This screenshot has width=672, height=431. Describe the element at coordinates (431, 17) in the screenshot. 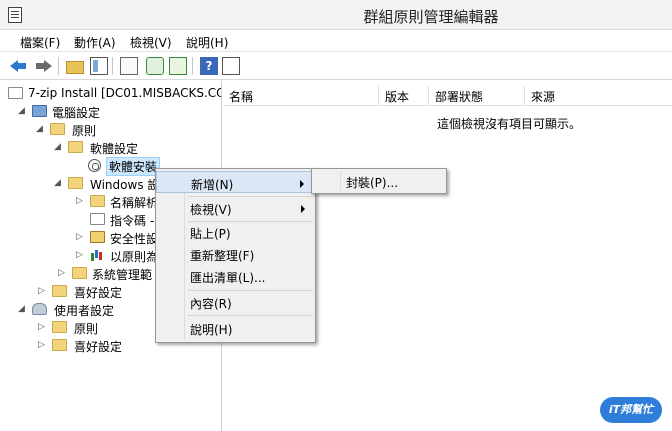

I see `window-title: 群組原則管理編輯器` at that location.